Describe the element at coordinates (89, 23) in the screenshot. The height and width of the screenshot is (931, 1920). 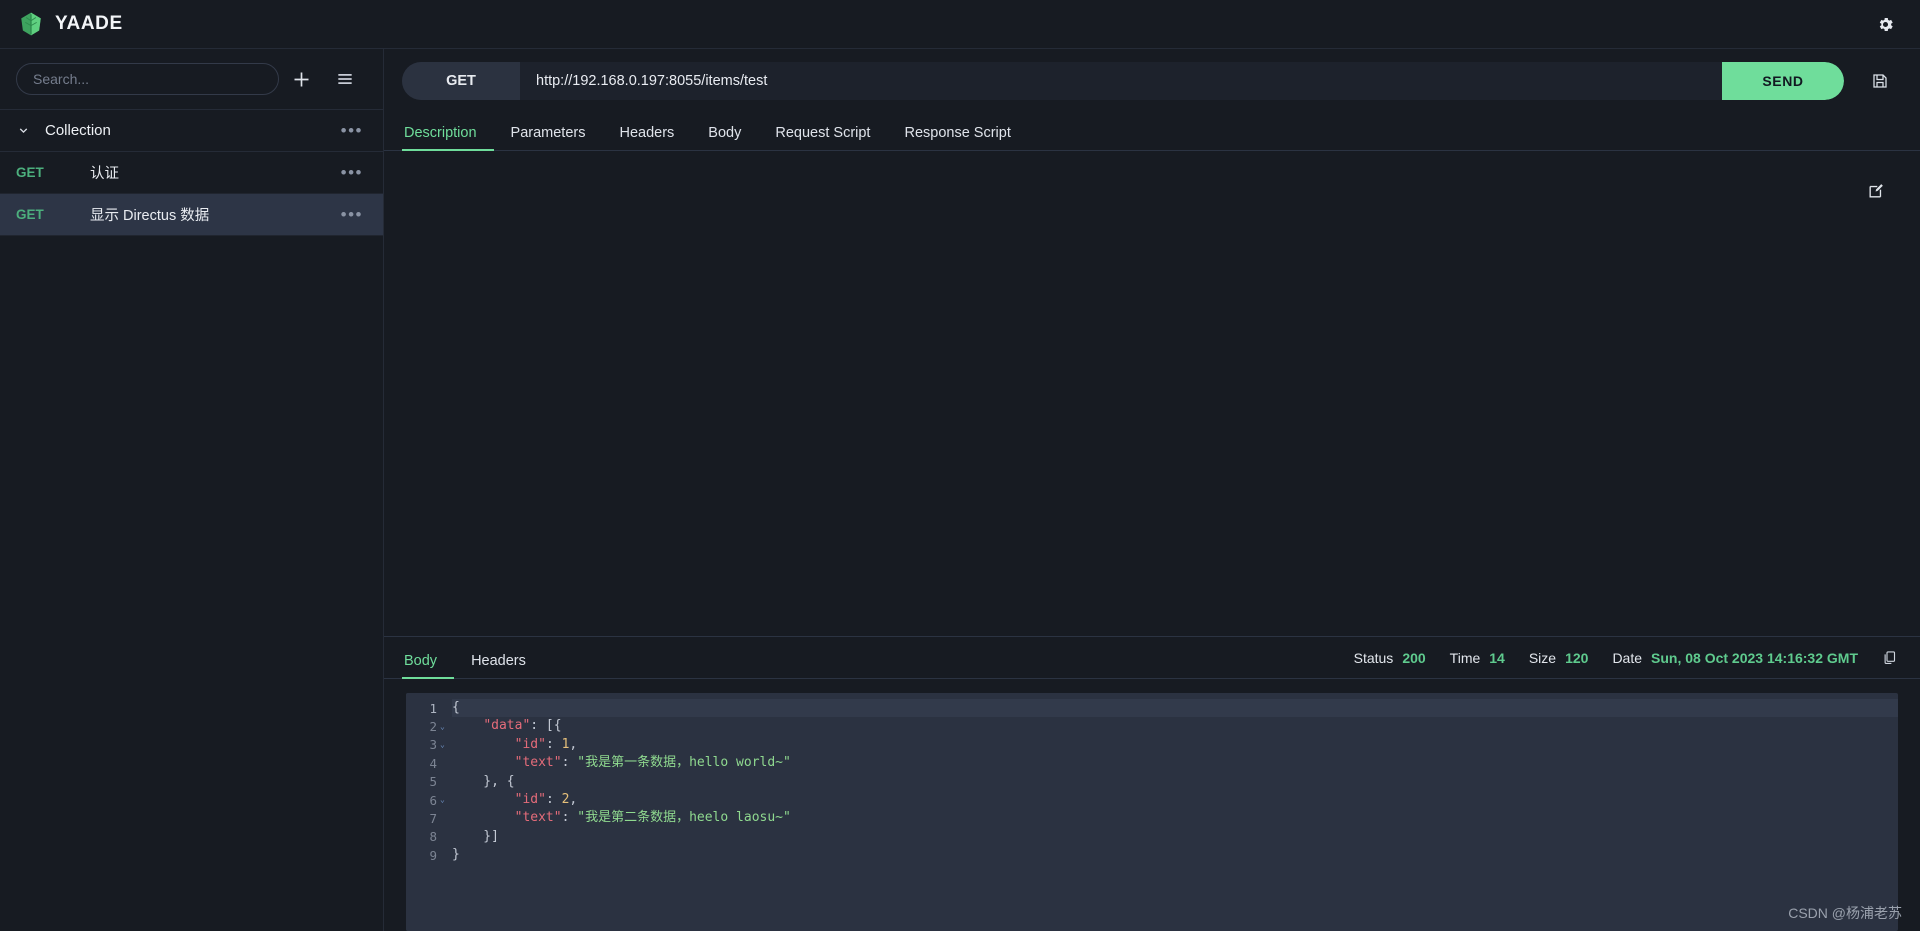
I see `app-title: YAADE` at that location.